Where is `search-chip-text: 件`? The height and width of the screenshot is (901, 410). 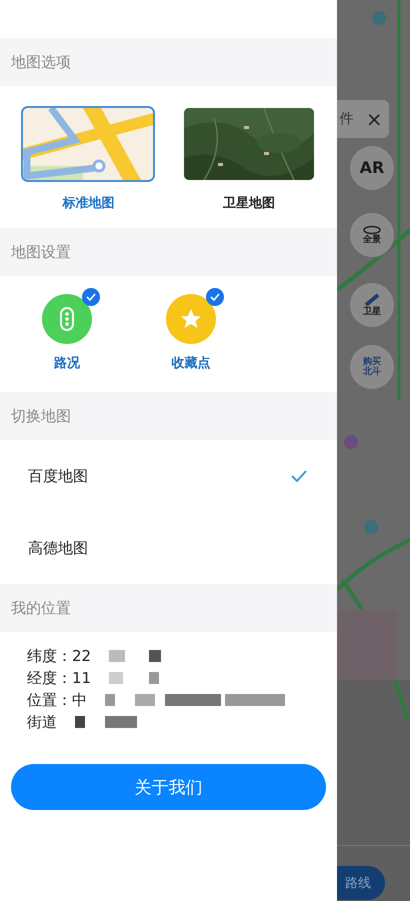
search-chip-text: 件 is located at coordinates (346, 119).